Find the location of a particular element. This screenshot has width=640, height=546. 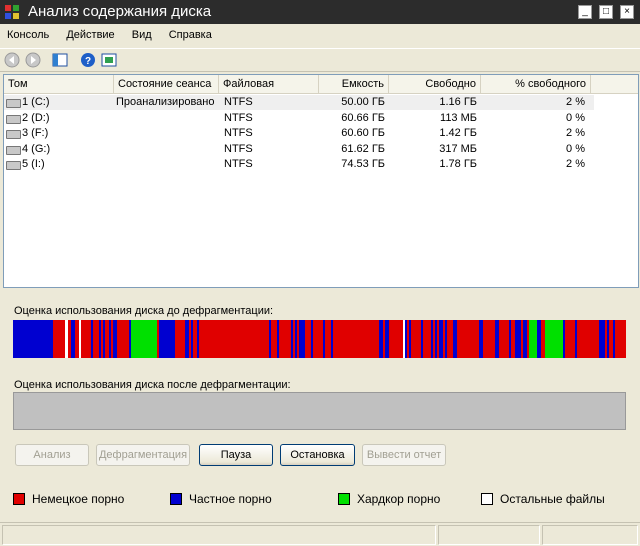

show-hide-tree-icon is located at coordinates (60, 60).